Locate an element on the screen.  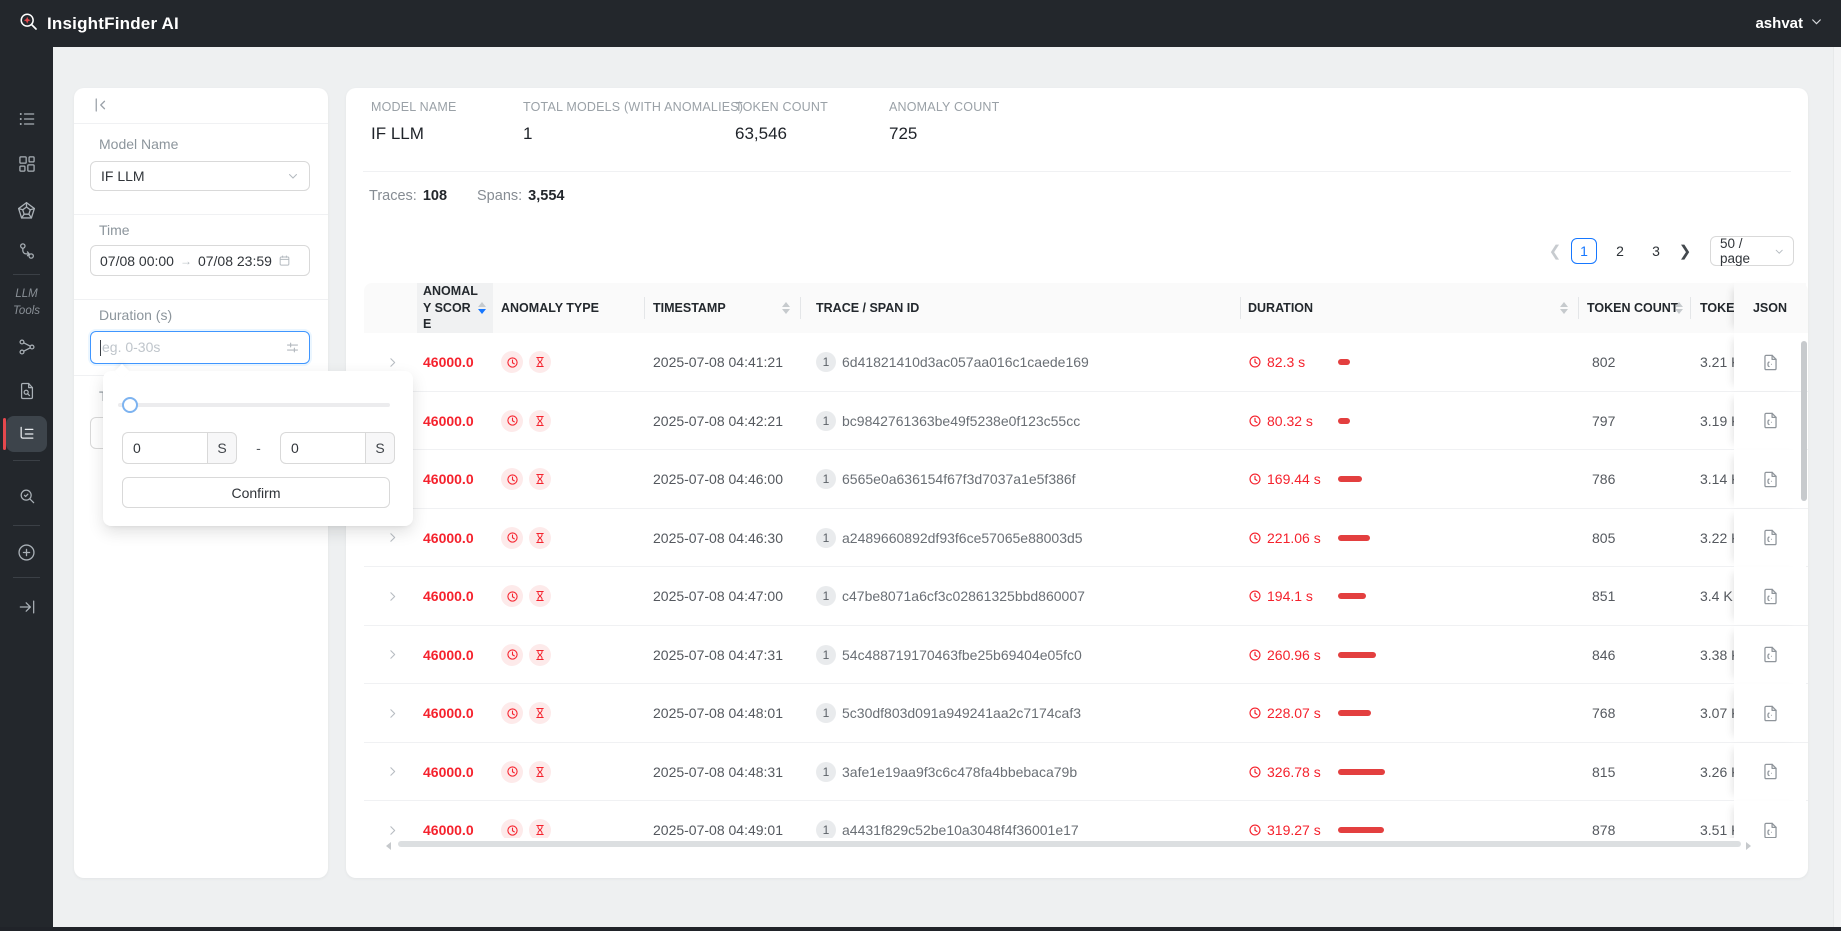
trace-id-value: c47be8071a6cf3c02861325bbd860007 is located at coordinates (963, 596).